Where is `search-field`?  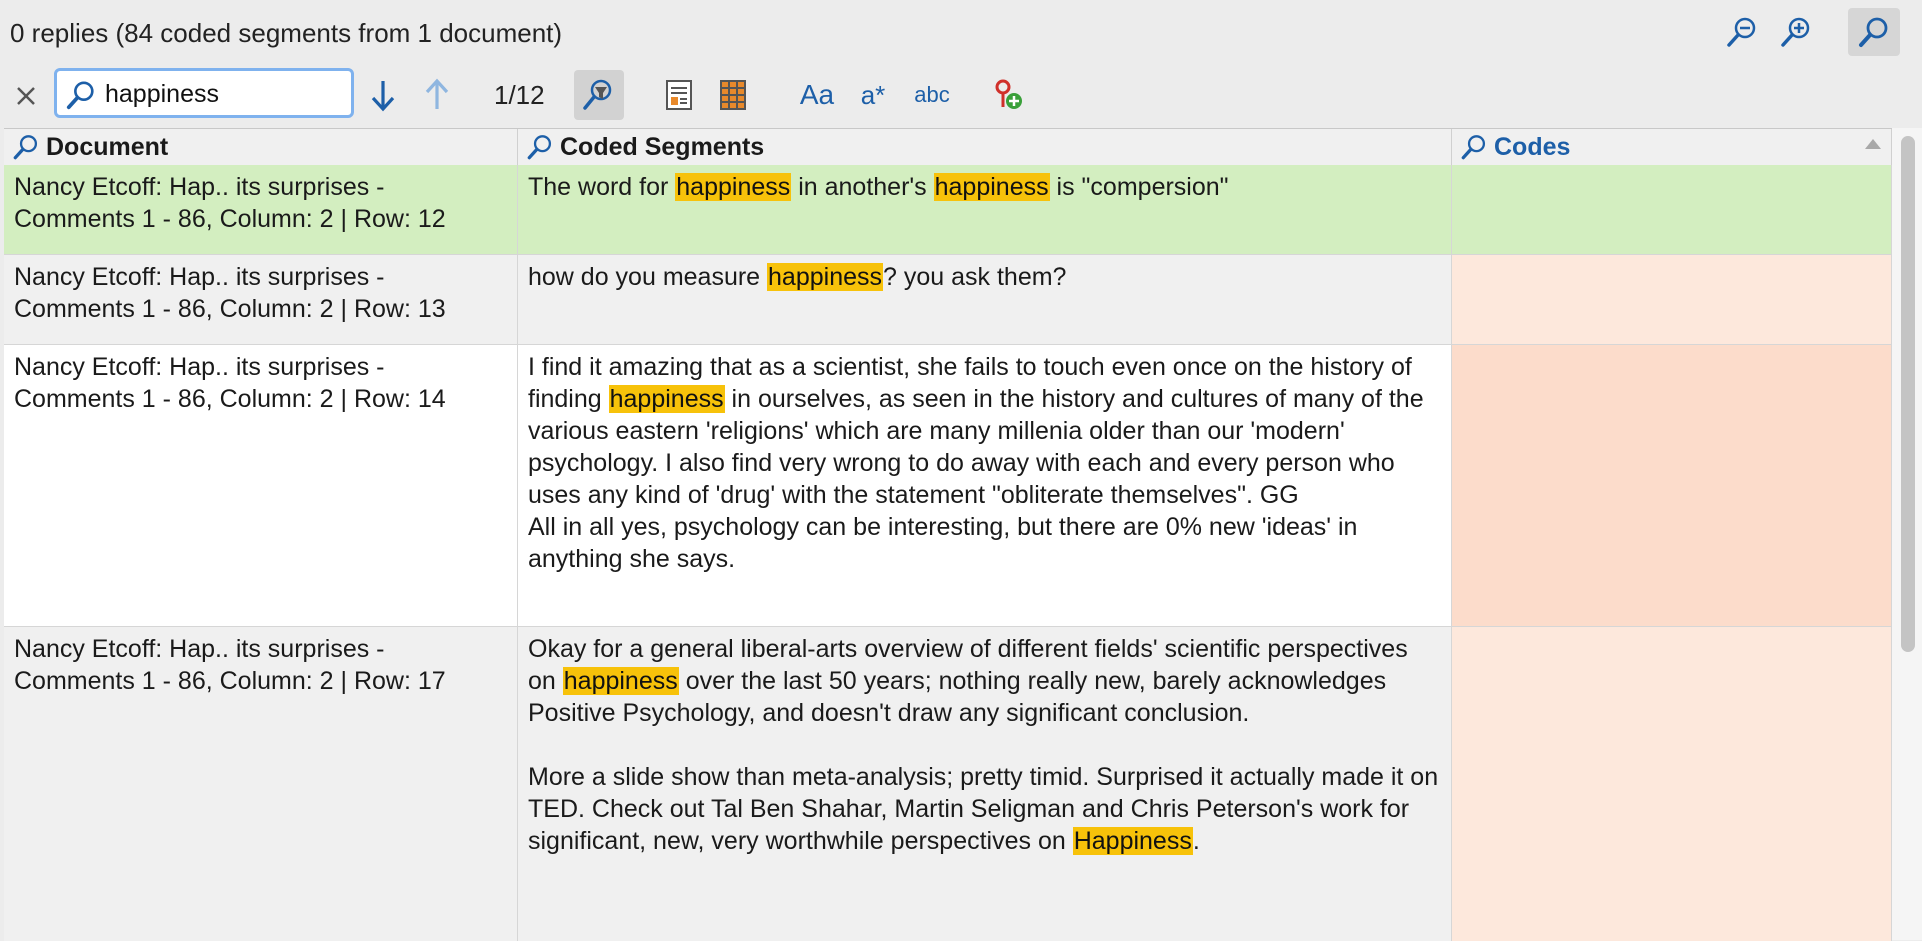 search-field is located at coordinates (204, 93).